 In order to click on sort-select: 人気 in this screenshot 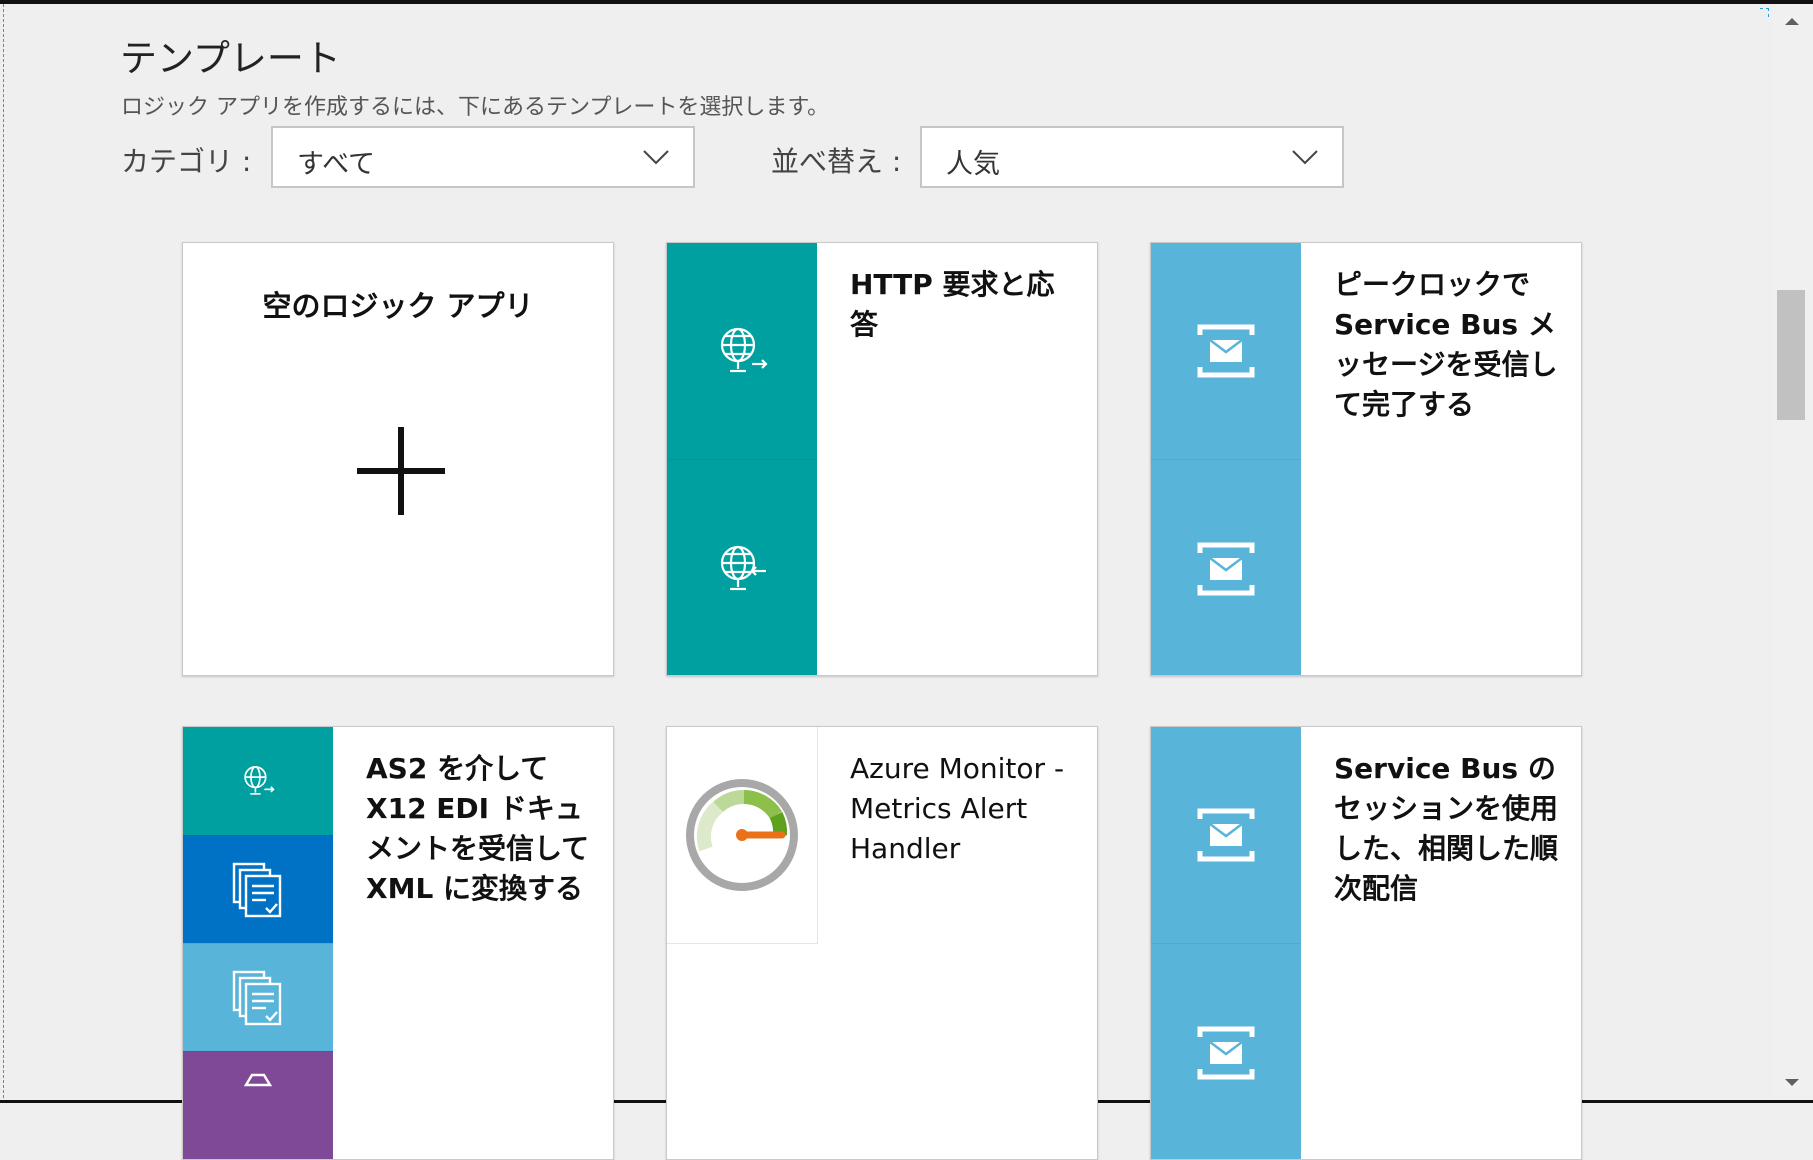, I will do `click(1132, 157)`.